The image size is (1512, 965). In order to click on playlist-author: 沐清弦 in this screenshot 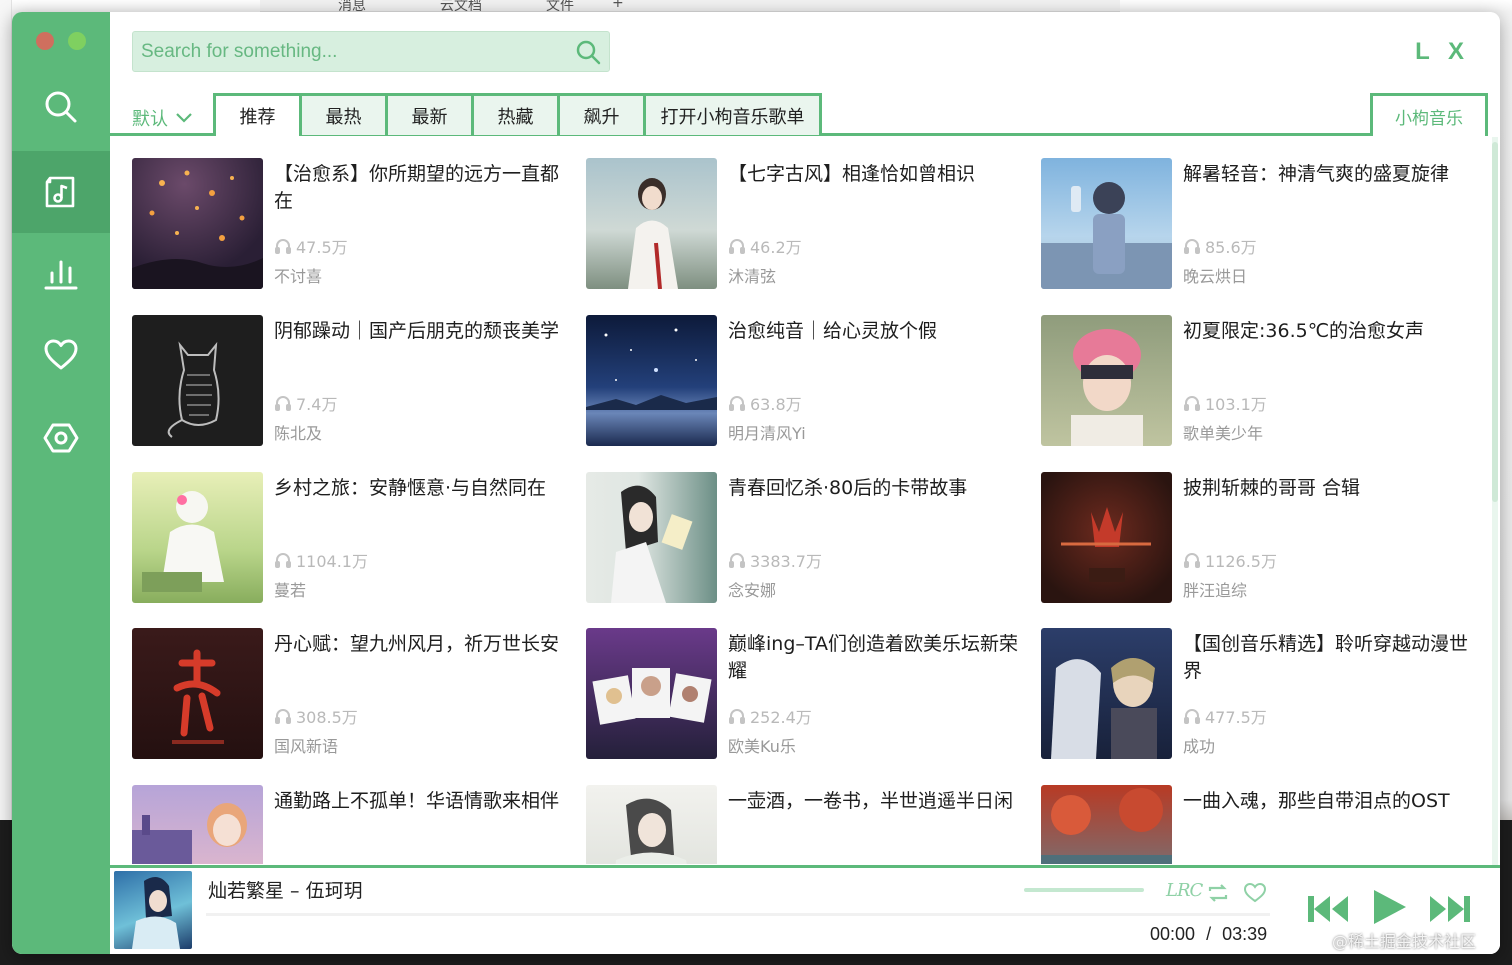, I will do `click(752, 275)`.